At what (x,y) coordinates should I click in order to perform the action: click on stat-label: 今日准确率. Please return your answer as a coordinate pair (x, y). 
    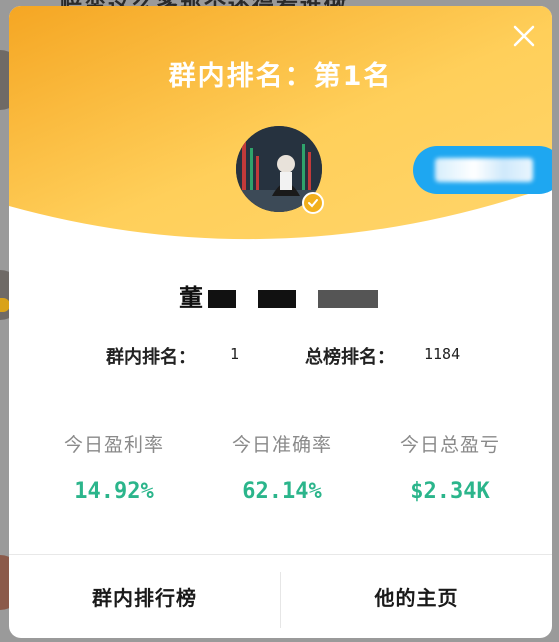
    Looking at the image, I should click on (281, 445).